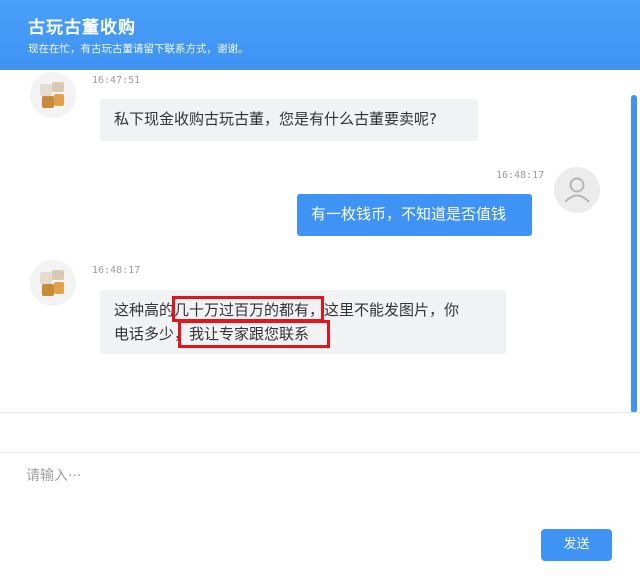 Image resolution: width=640 pixels, height=583 pixels. I want to click on message-bubble-user: 有一枚钱币，不知道是否值钱, so click(414, 215).